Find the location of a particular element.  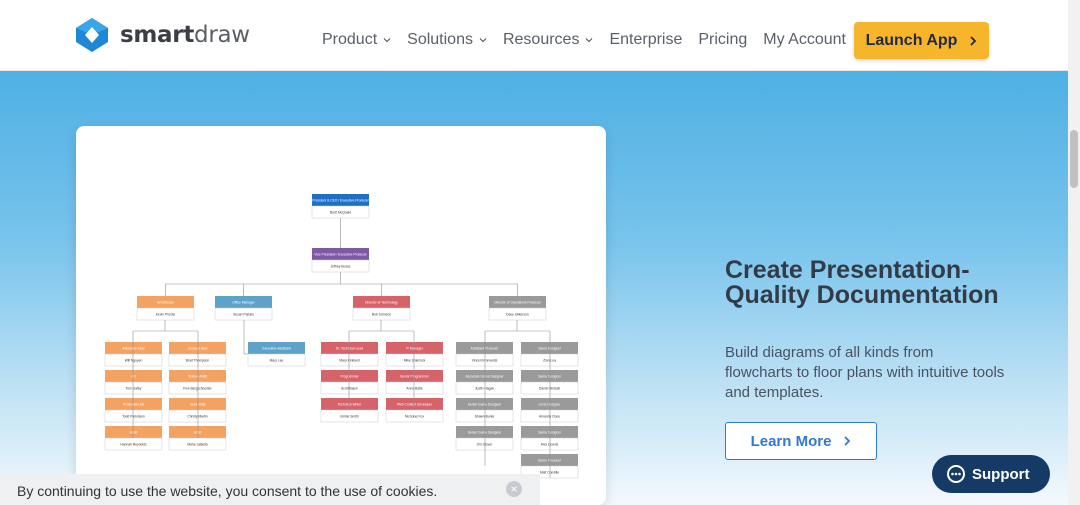

node-name: Susan Parlato is located at coordinates (243, 315).